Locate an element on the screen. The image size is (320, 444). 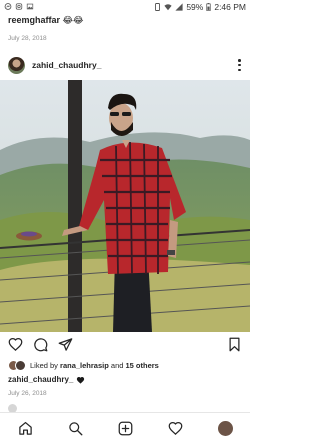
system-status: 59% 2:46 PM is located at coordinates (200, 7).